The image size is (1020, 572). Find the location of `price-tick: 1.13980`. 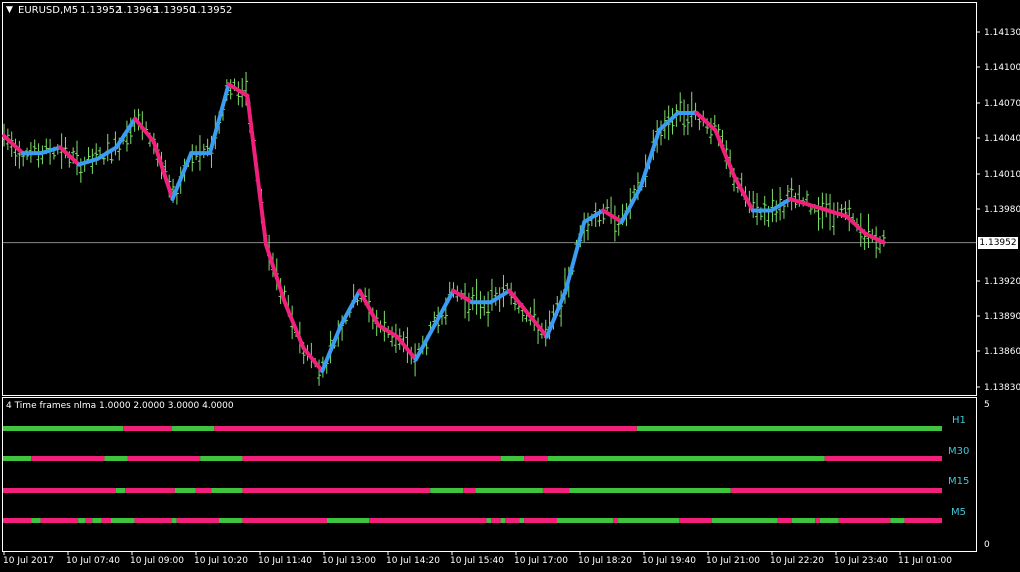

price-tick: 1.13980 is located at coordinates (1002, 210).